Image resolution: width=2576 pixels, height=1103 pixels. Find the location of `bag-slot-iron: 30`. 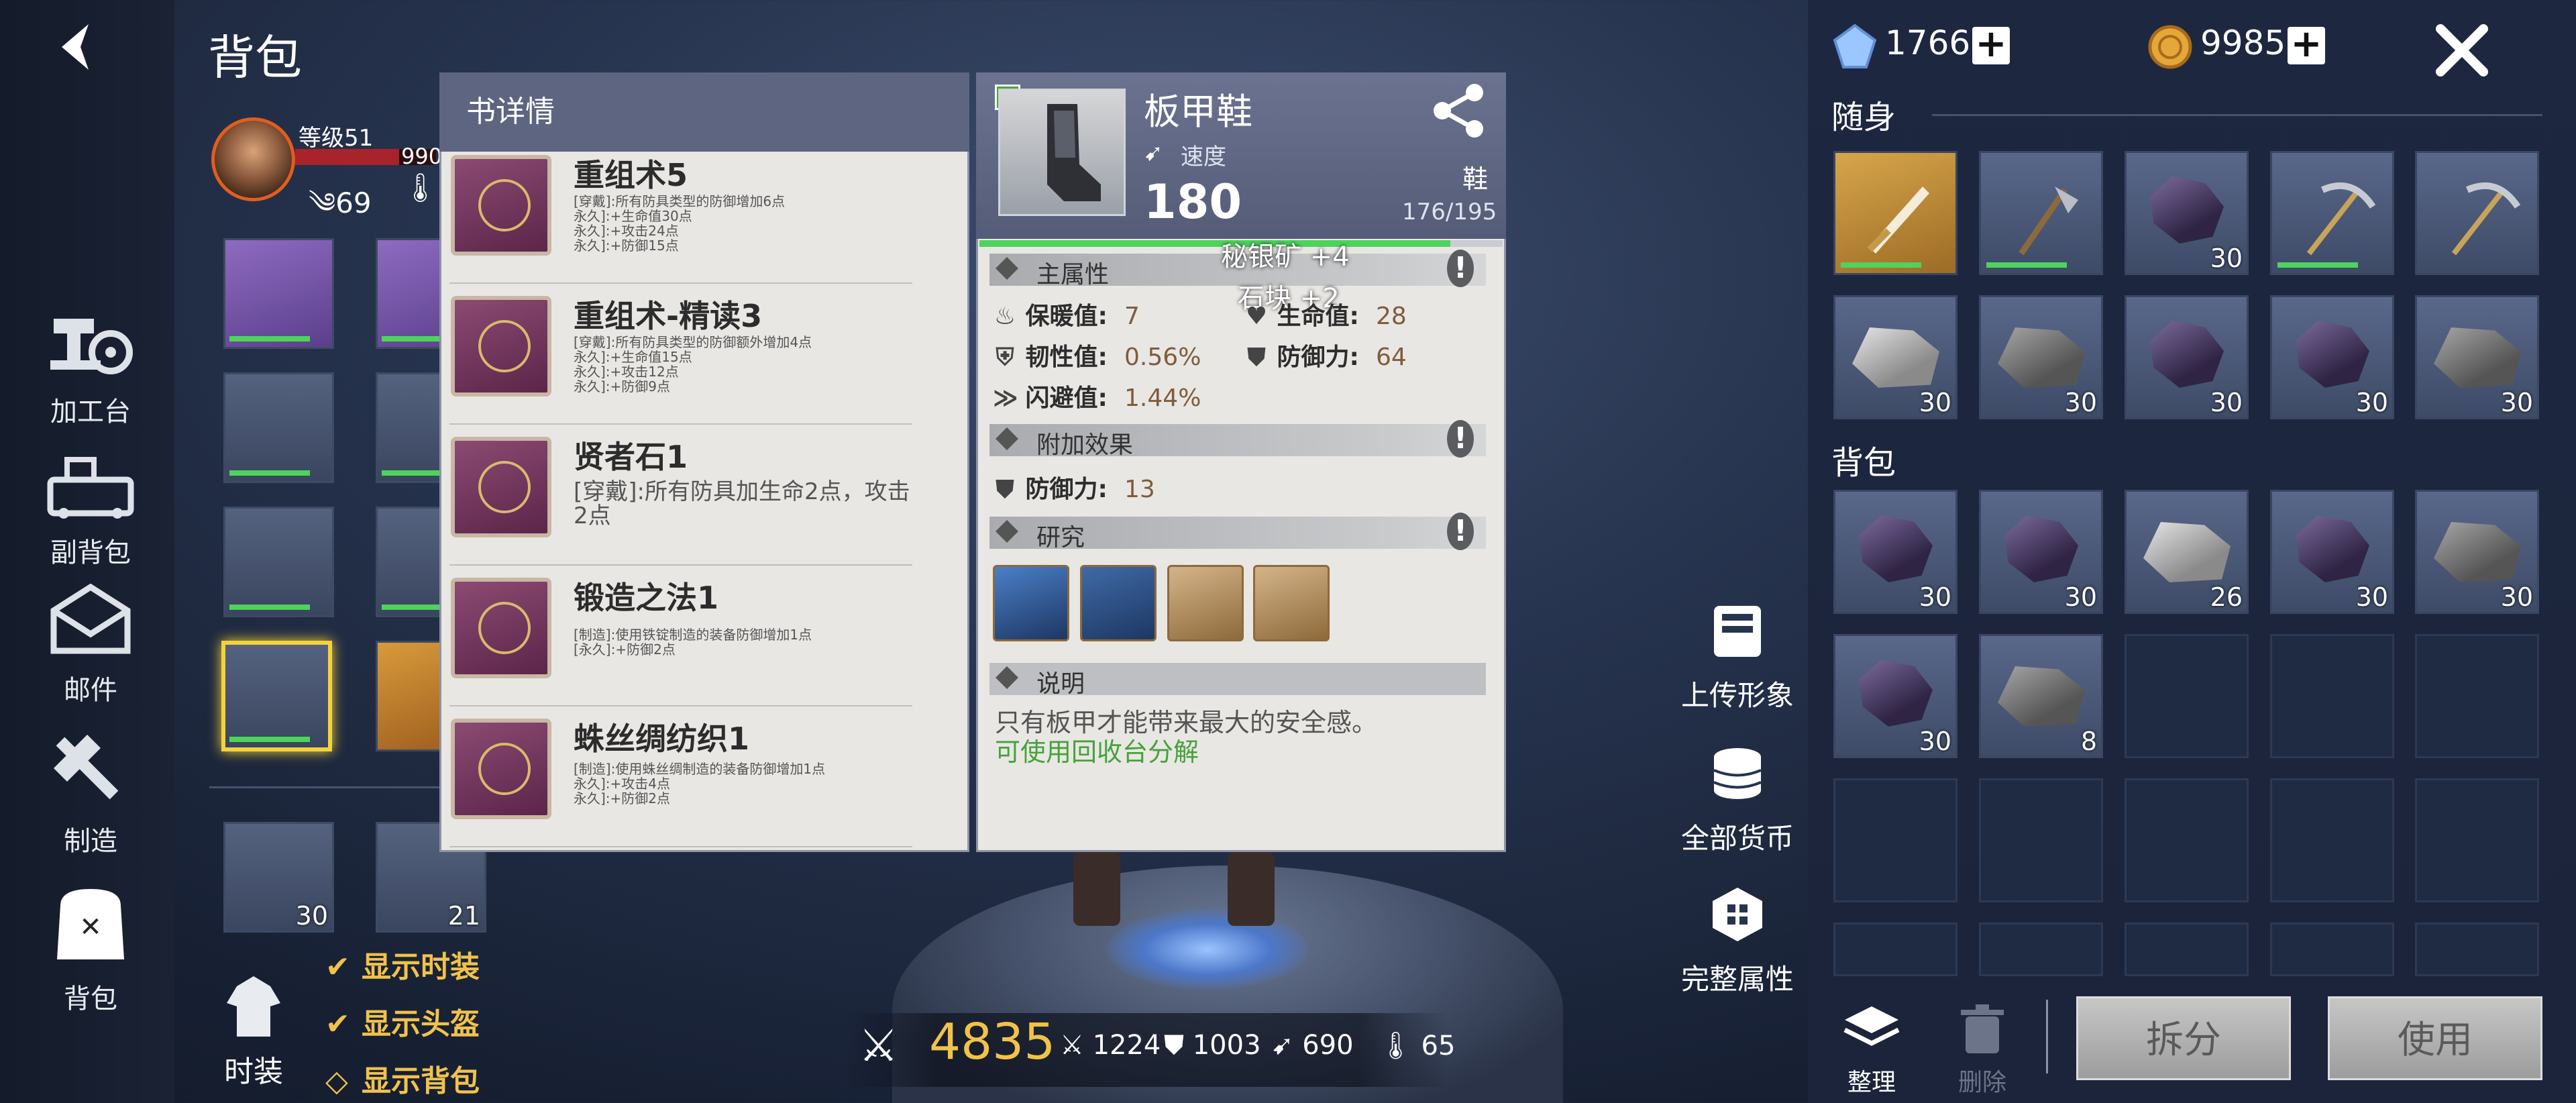

bag-slot-iron: 30 is located at coordinates (2477, 552).